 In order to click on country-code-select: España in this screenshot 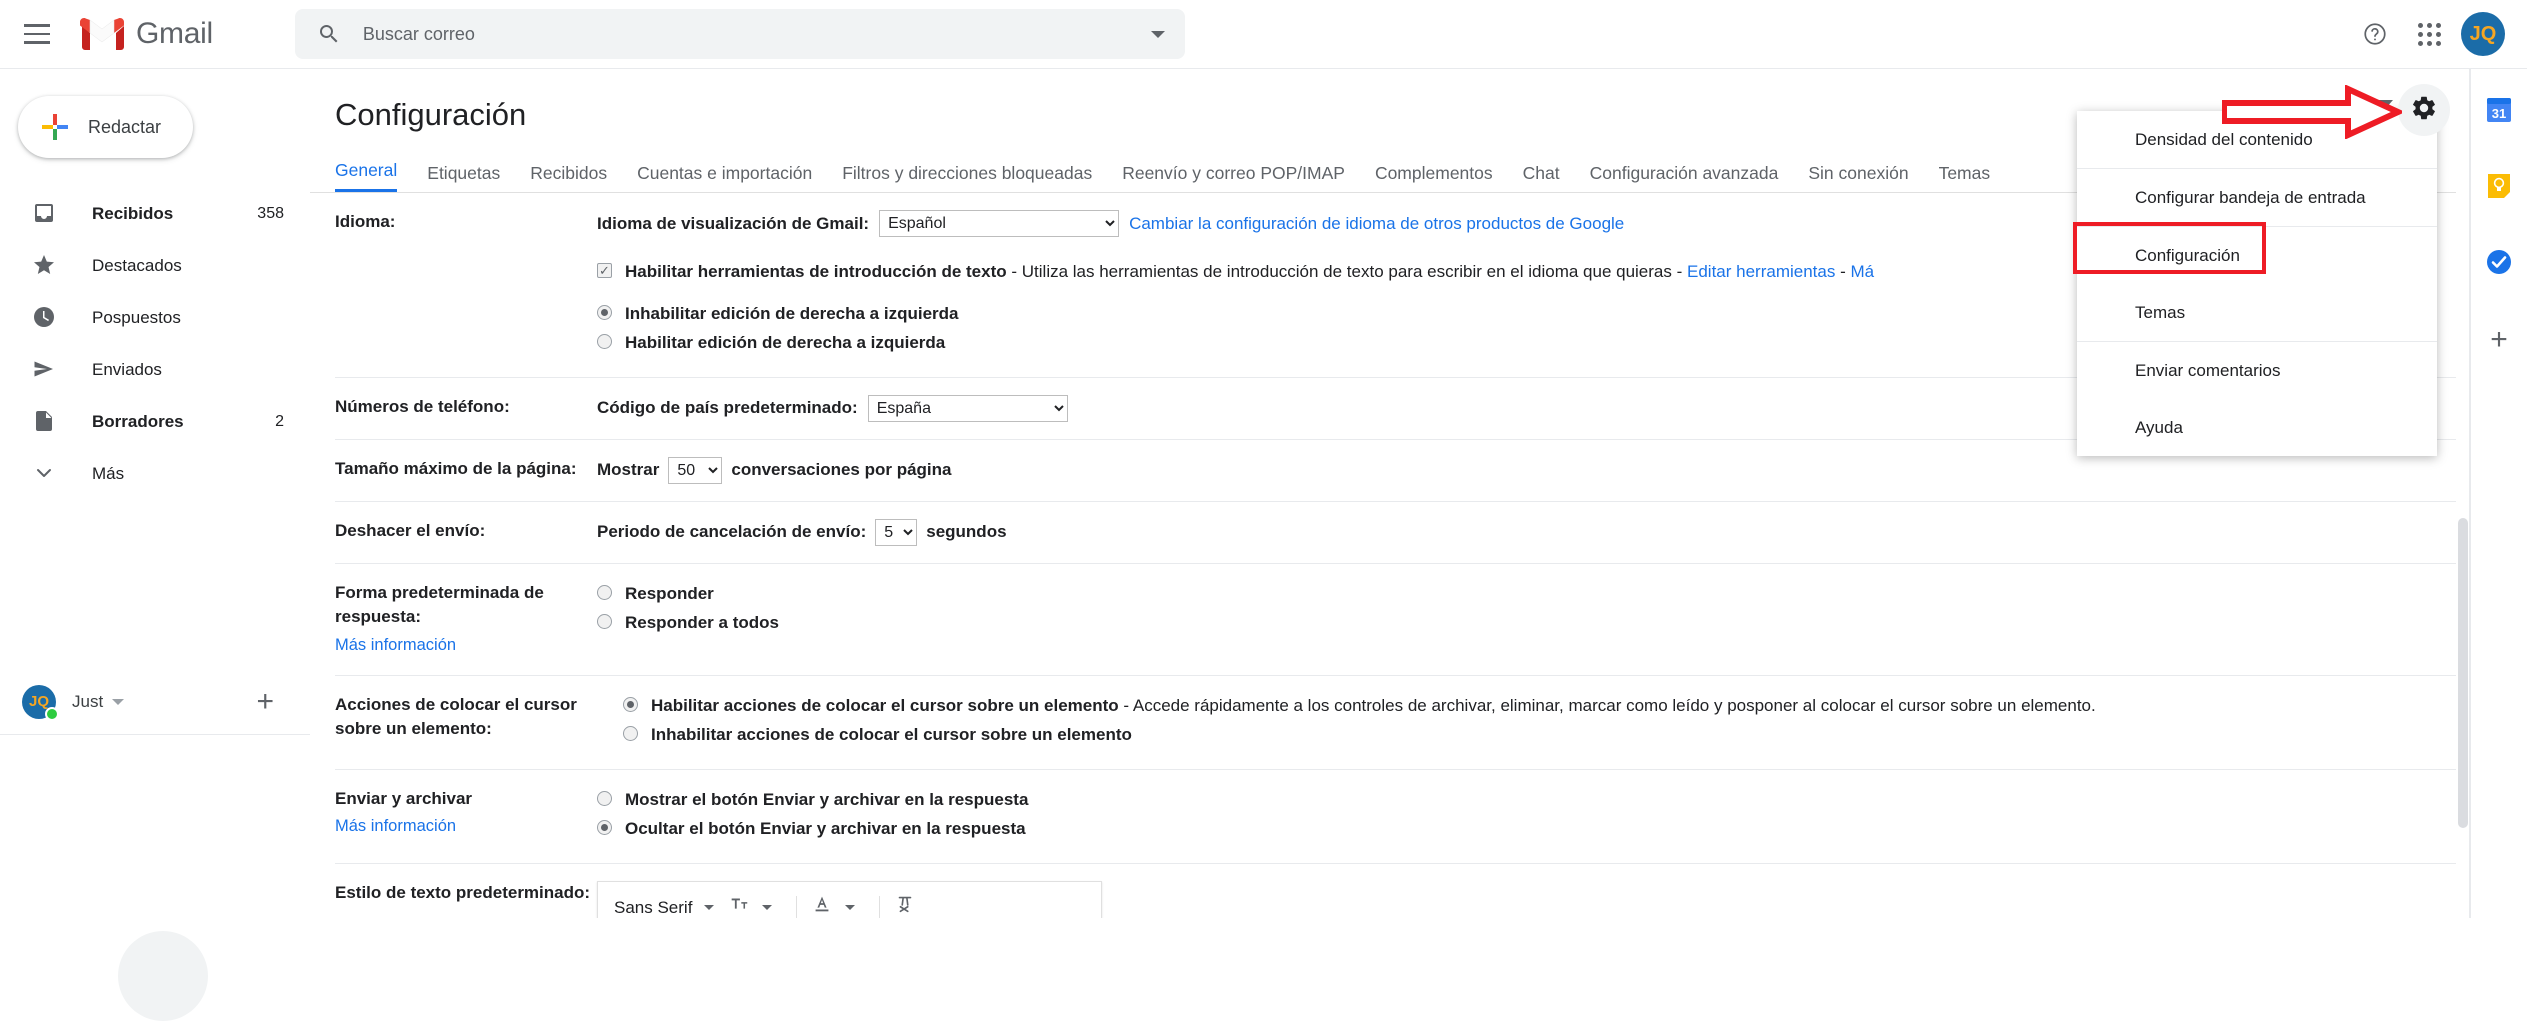, I will do `click(967, 408)`.